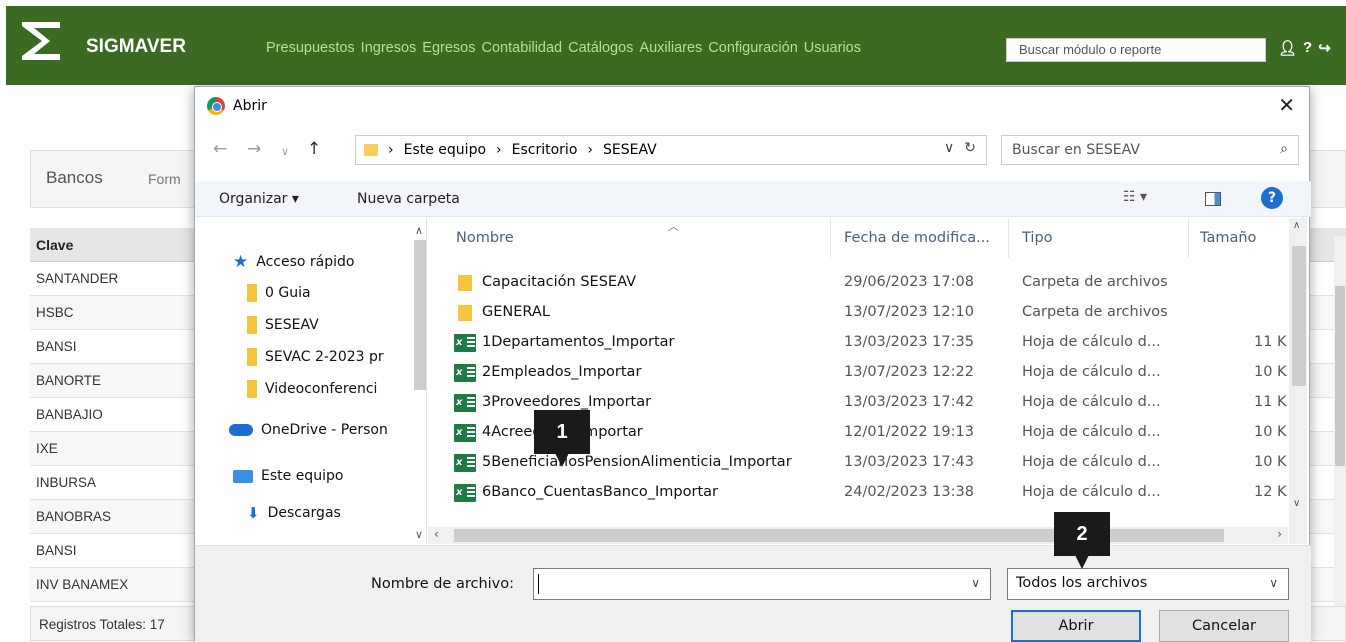 This screenshot has height=642, width=1346. Describe the element at coordinates (562, 372) in the screenshot. I see `file-name: 2Empleados_Importar` at that location.